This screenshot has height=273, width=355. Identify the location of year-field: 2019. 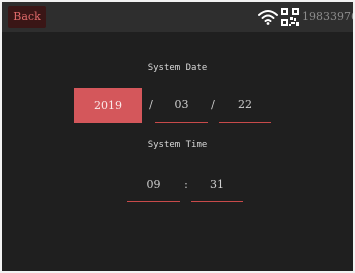
(108, 105).